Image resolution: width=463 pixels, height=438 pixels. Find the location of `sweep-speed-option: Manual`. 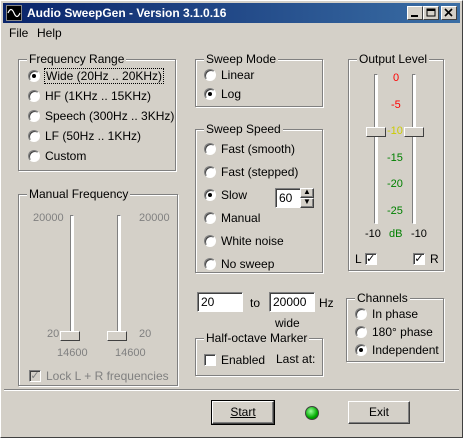

sweep-speed-option: Manual is located at coordinates (232, 218).